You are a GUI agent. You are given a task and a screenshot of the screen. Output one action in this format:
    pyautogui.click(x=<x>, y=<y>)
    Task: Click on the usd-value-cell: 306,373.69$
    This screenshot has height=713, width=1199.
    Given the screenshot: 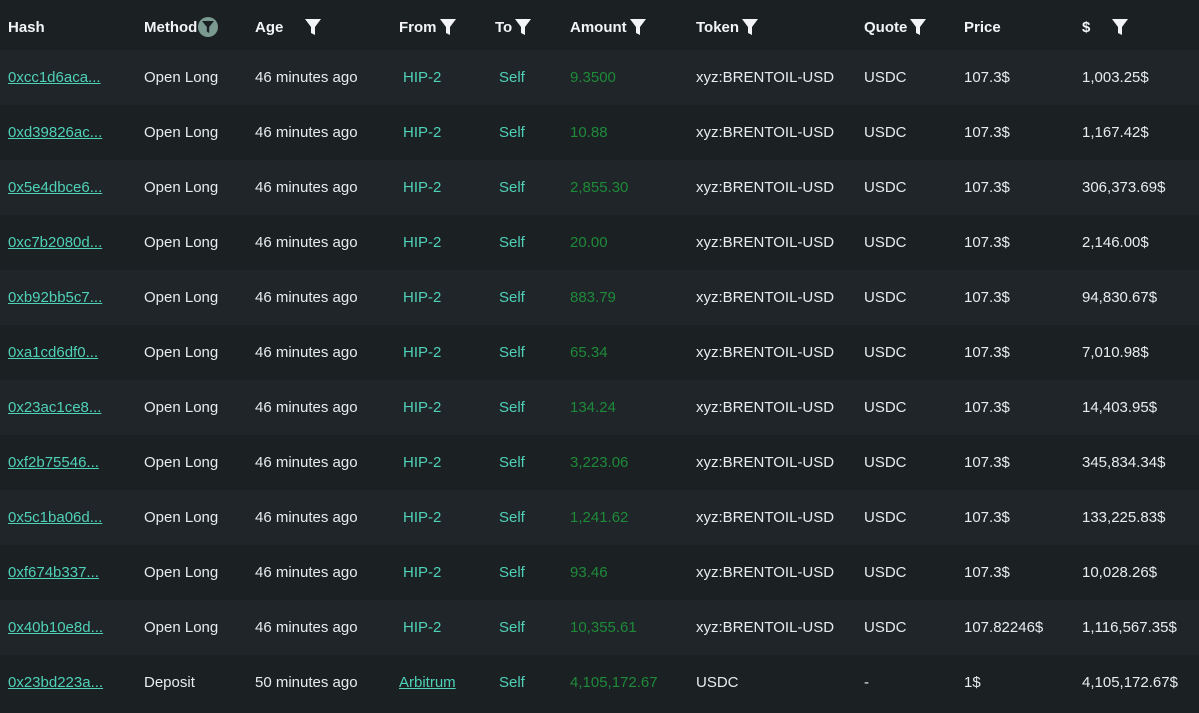 What is the action you would take?
    pyautogui.click(x=1124, y=187)
    